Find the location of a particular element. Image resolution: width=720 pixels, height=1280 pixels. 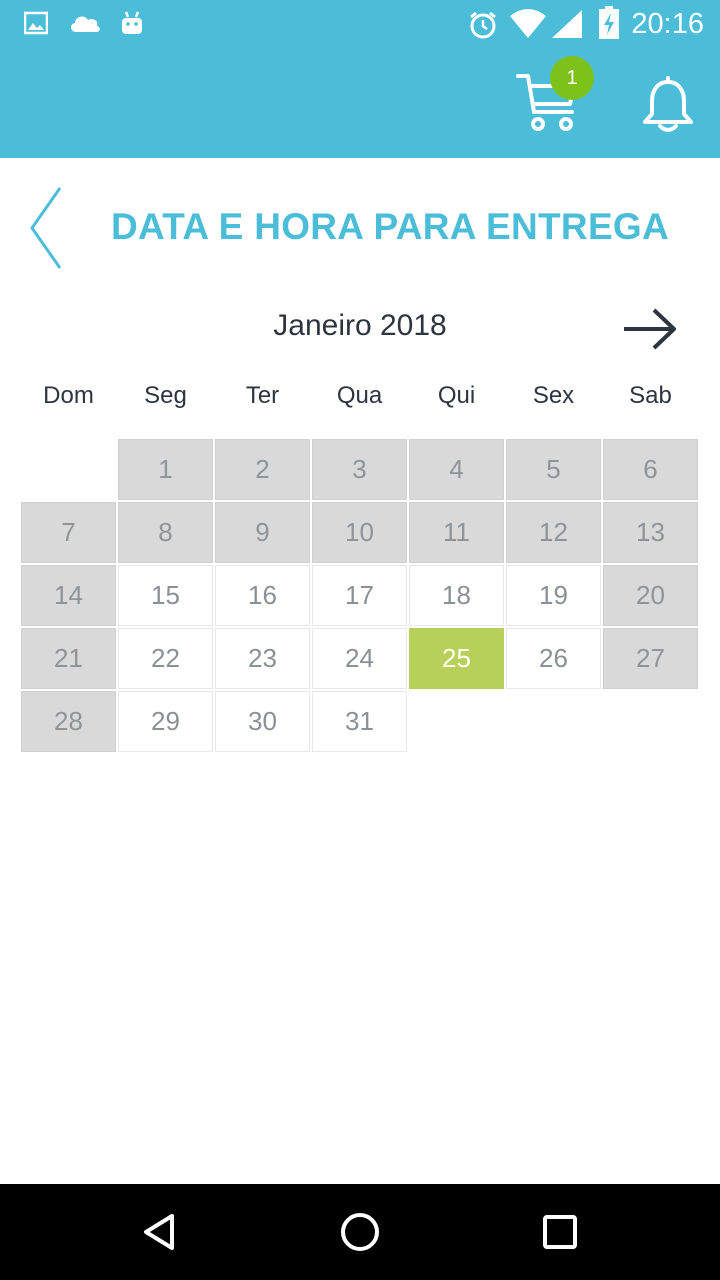

day-cell: 18 is located at coordinates (456, 595).